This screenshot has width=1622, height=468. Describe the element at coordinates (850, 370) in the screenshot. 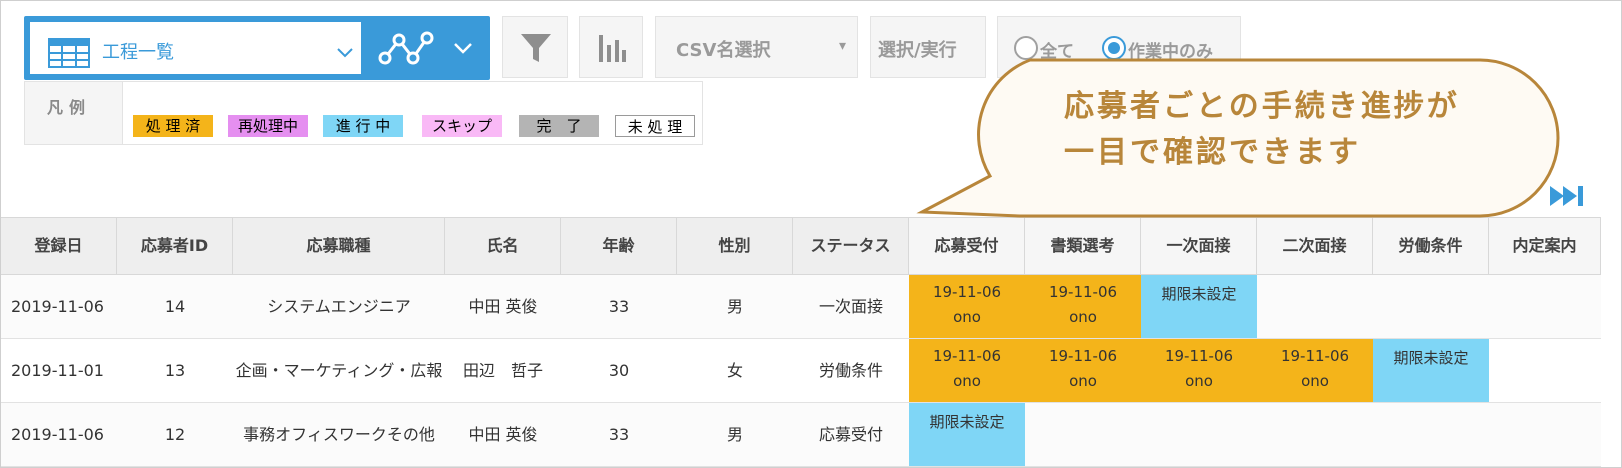

I see `cell-status: 労働条件` at that location.